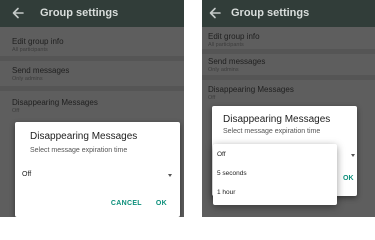 The width and height of the screenshot is (375, 240). What do you see at coordinates (221, 154) in the screenshot?
I see `dropdown-option: Off` at bounding box center [221, 154].